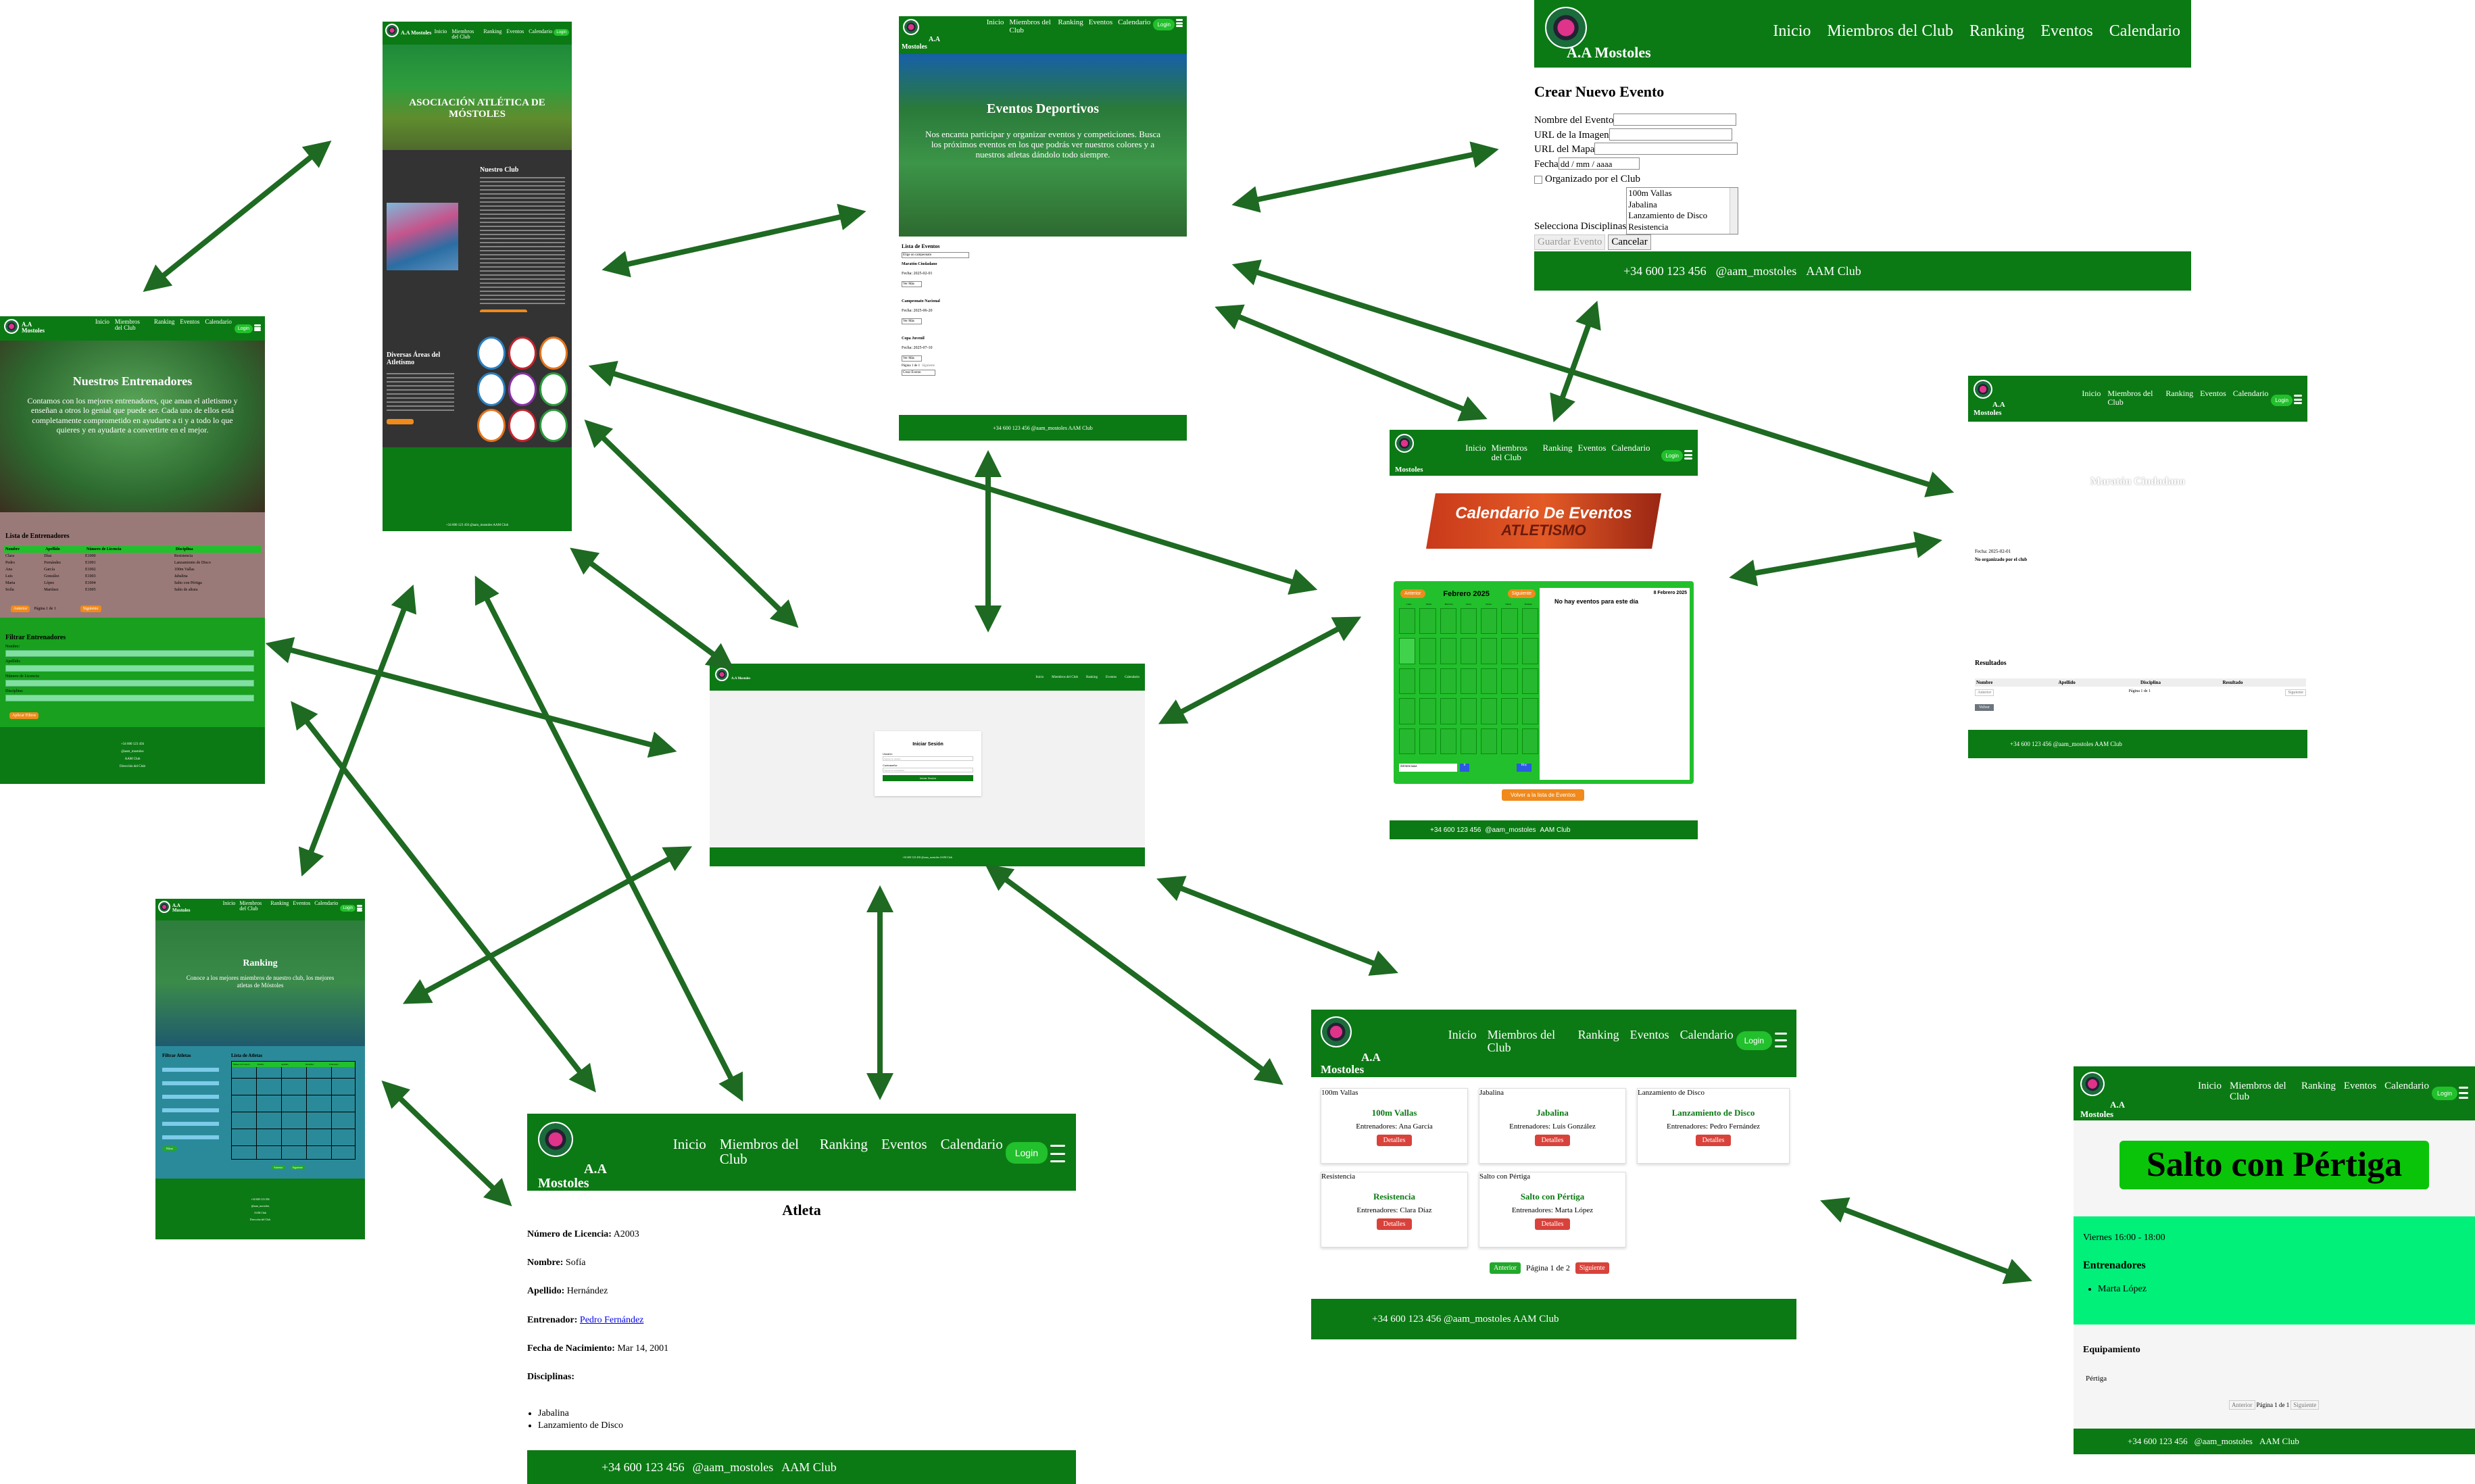  What do you see at coordinates (1352, 363) in the screenshot?
I see `arrow-eventos-calendario` at bounding box center [1352, 363].